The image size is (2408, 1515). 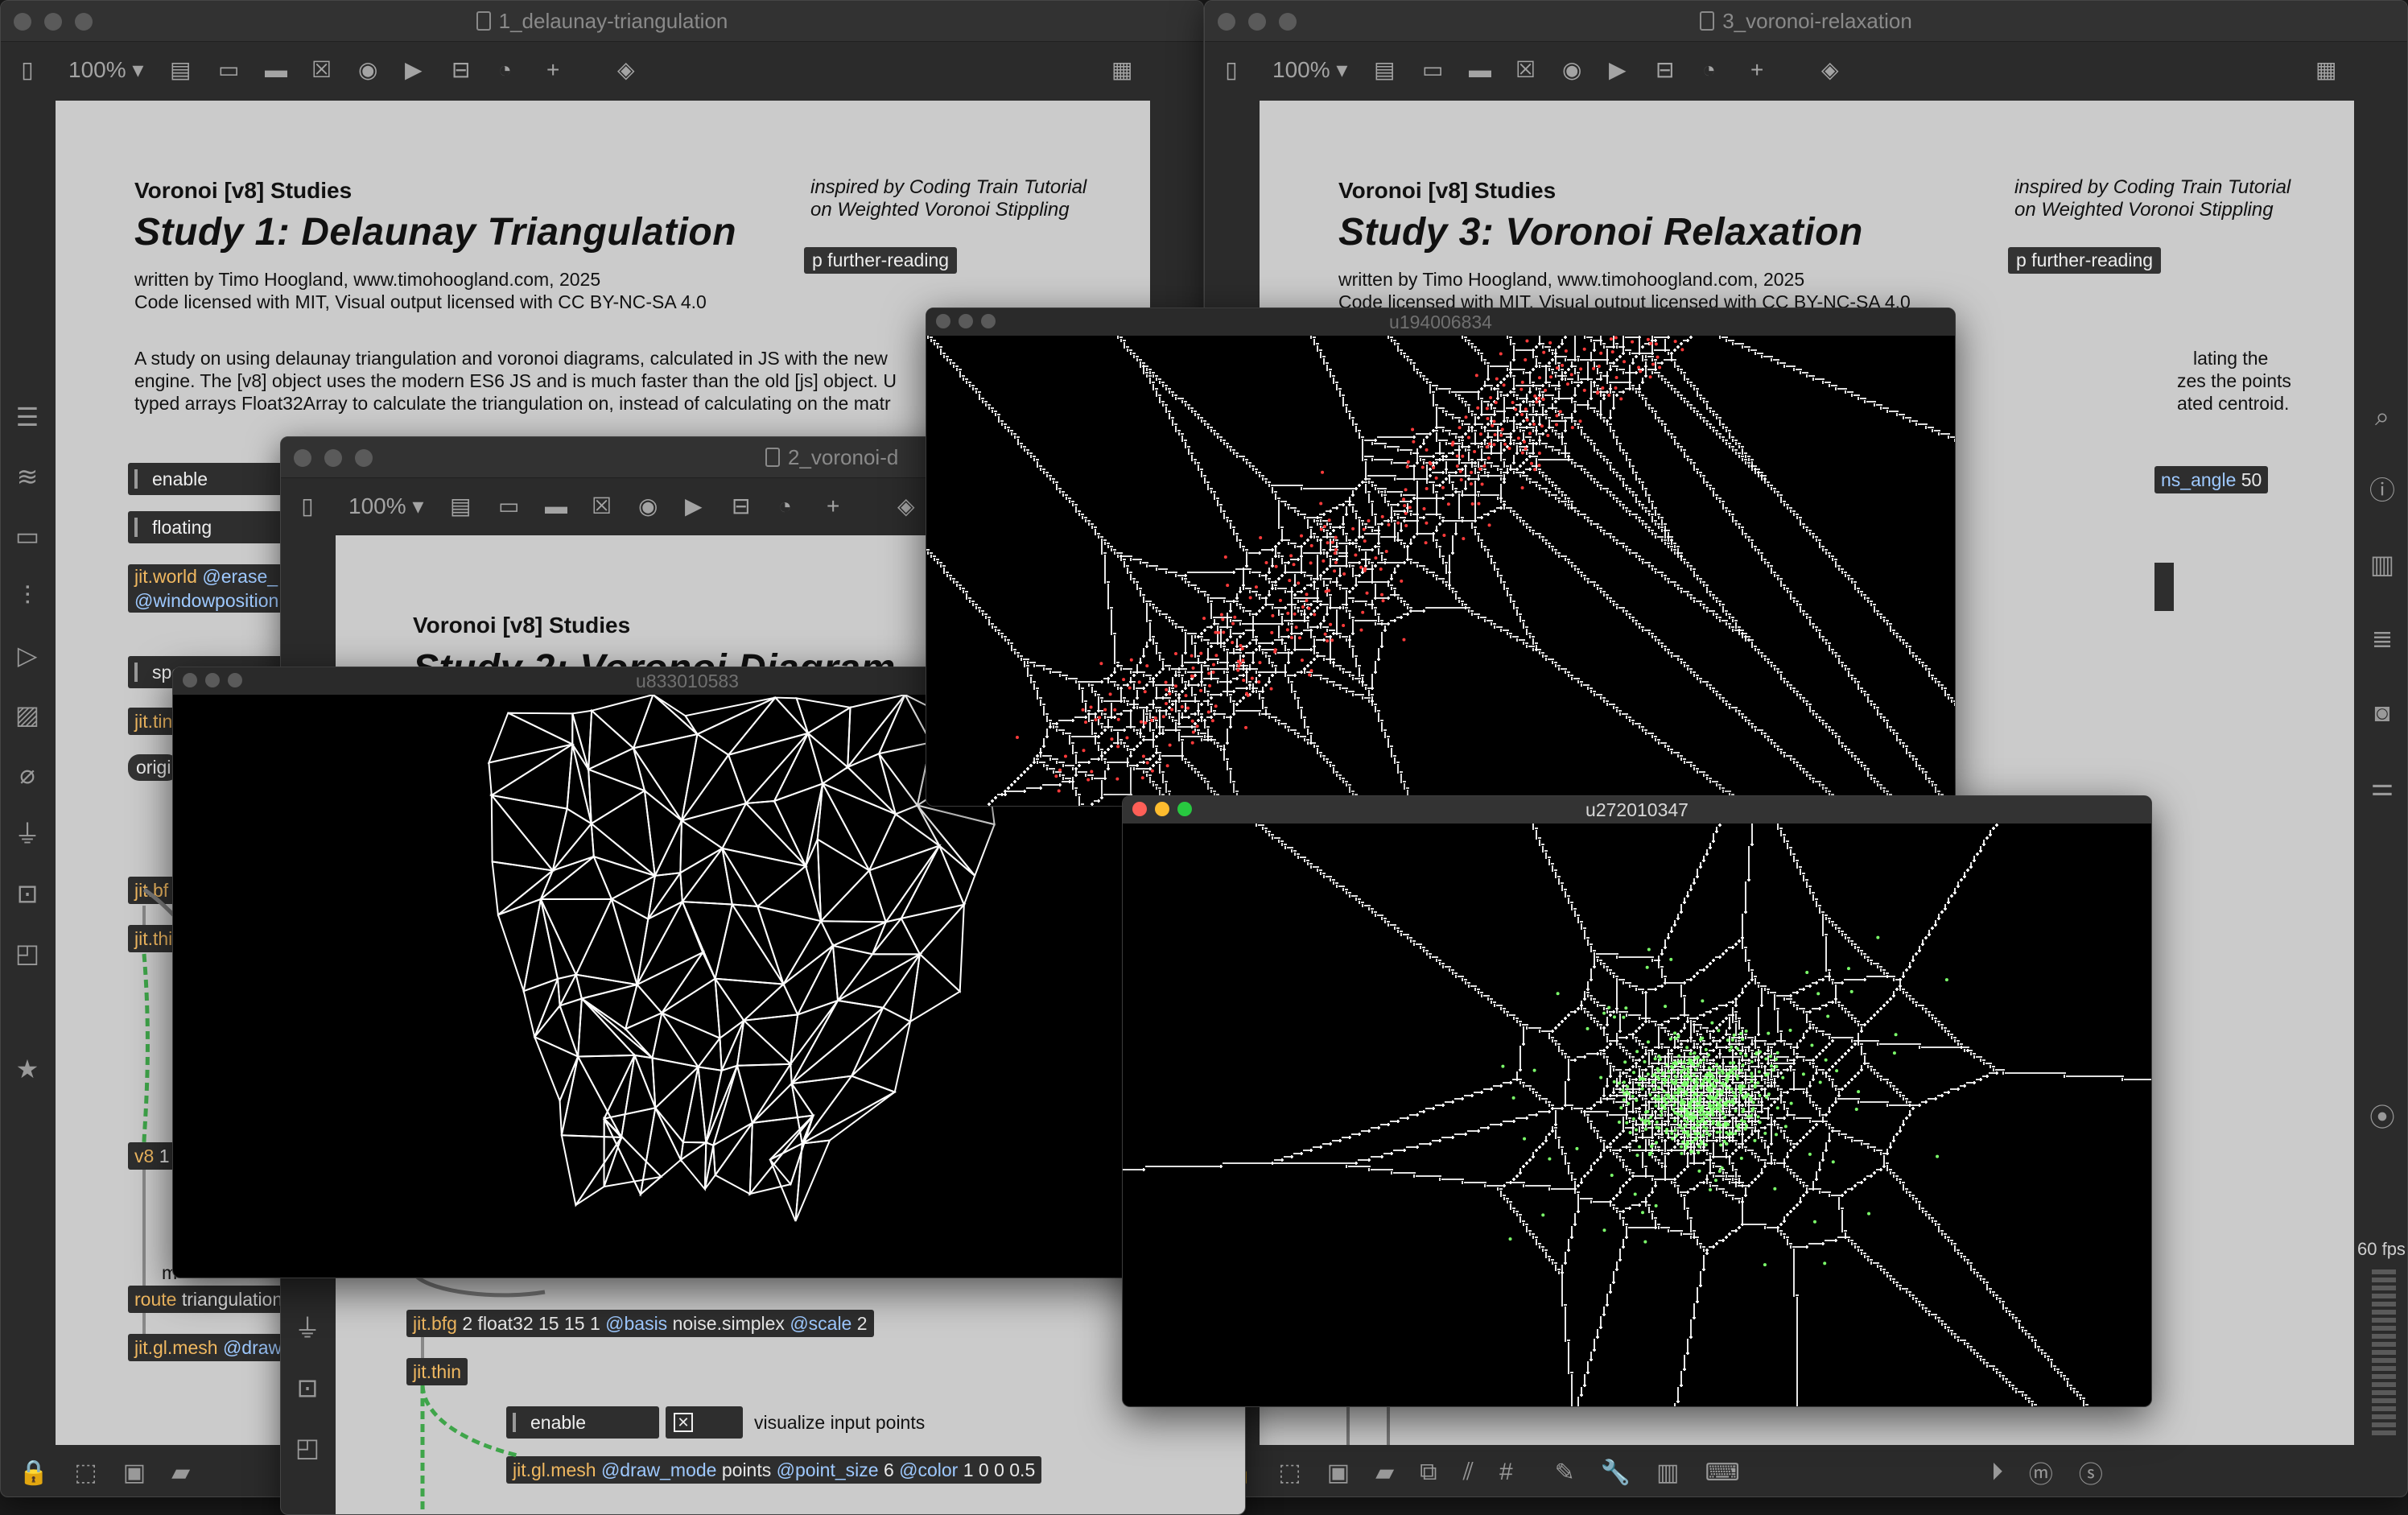 I want to click on render-window-voronoi: u194006834, so click(x=1441, y=557).